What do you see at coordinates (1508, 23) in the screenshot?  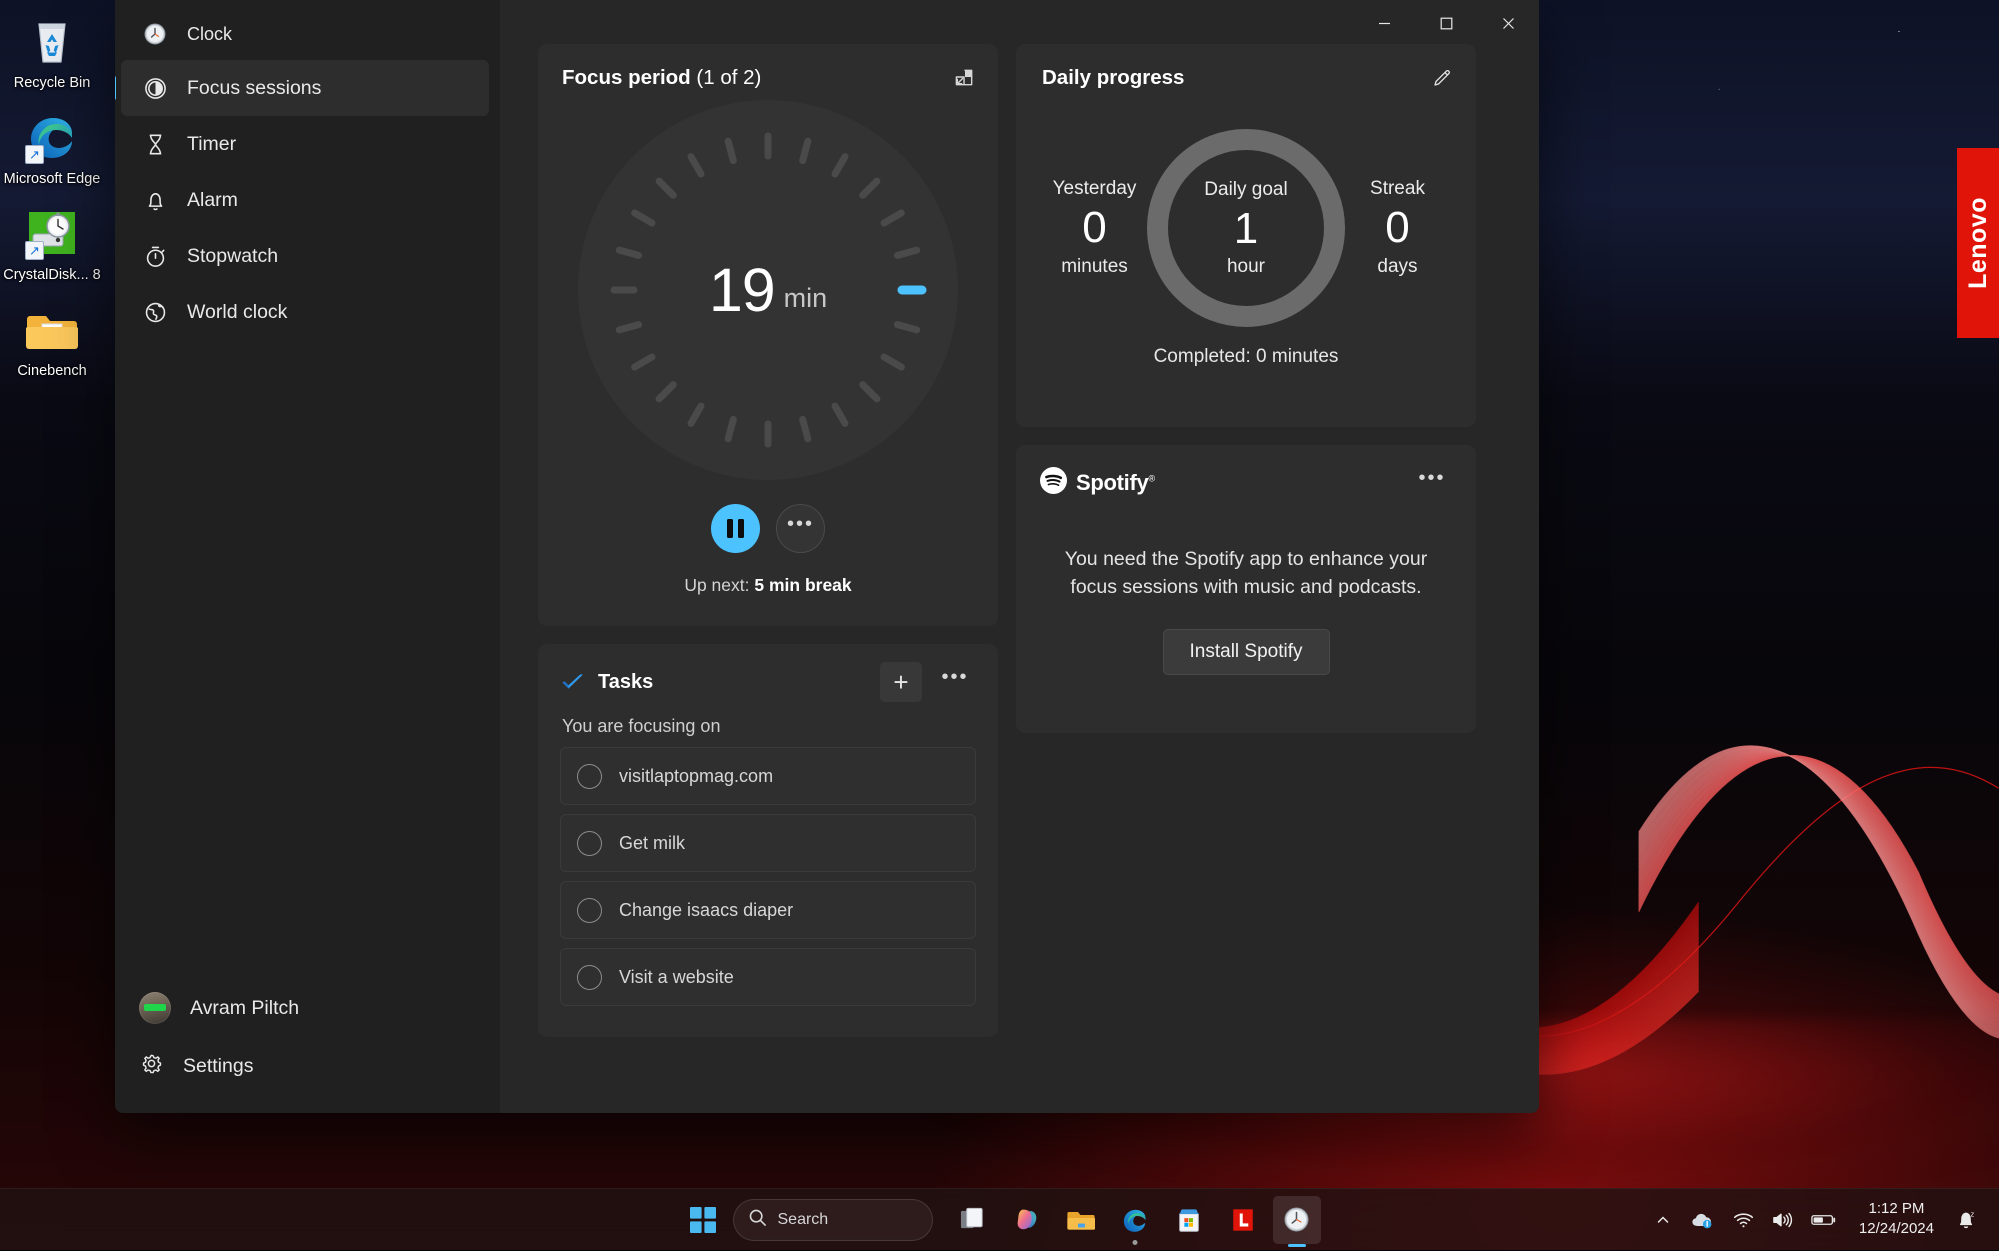 I see `close-button` at bounding box center [1508, 23].